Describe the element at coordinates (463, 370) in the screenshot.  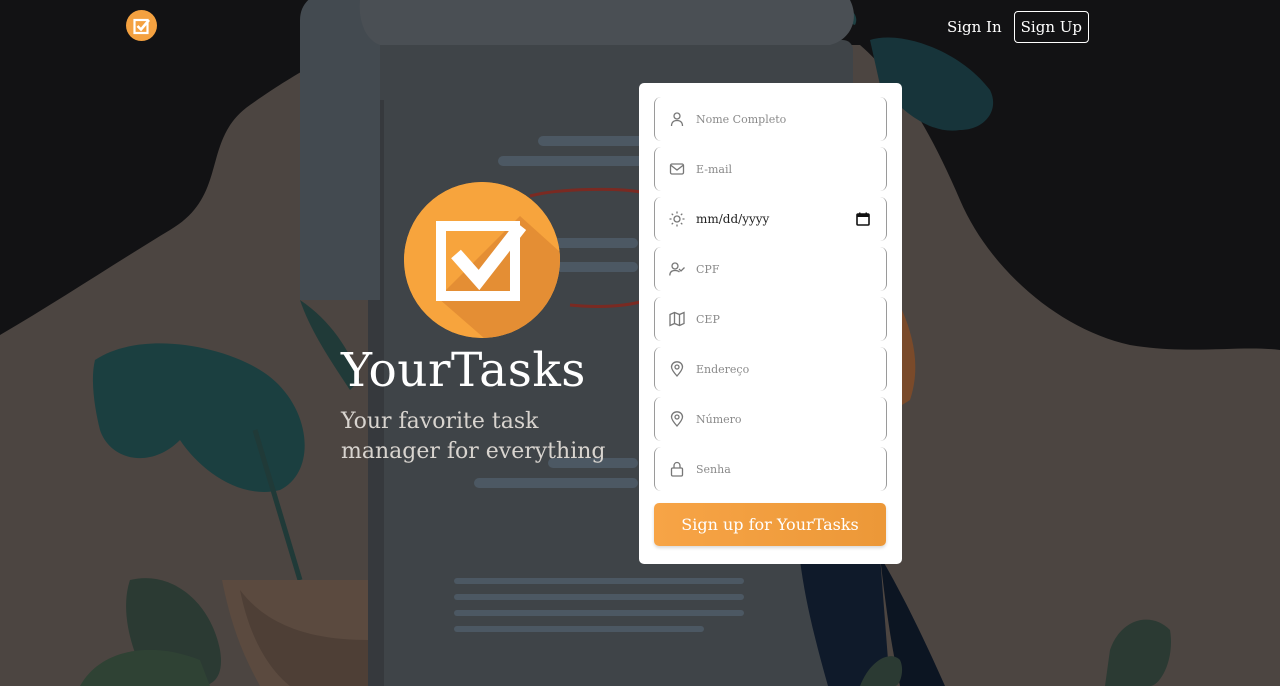
I see `brand-title: YourTasks` at that location.